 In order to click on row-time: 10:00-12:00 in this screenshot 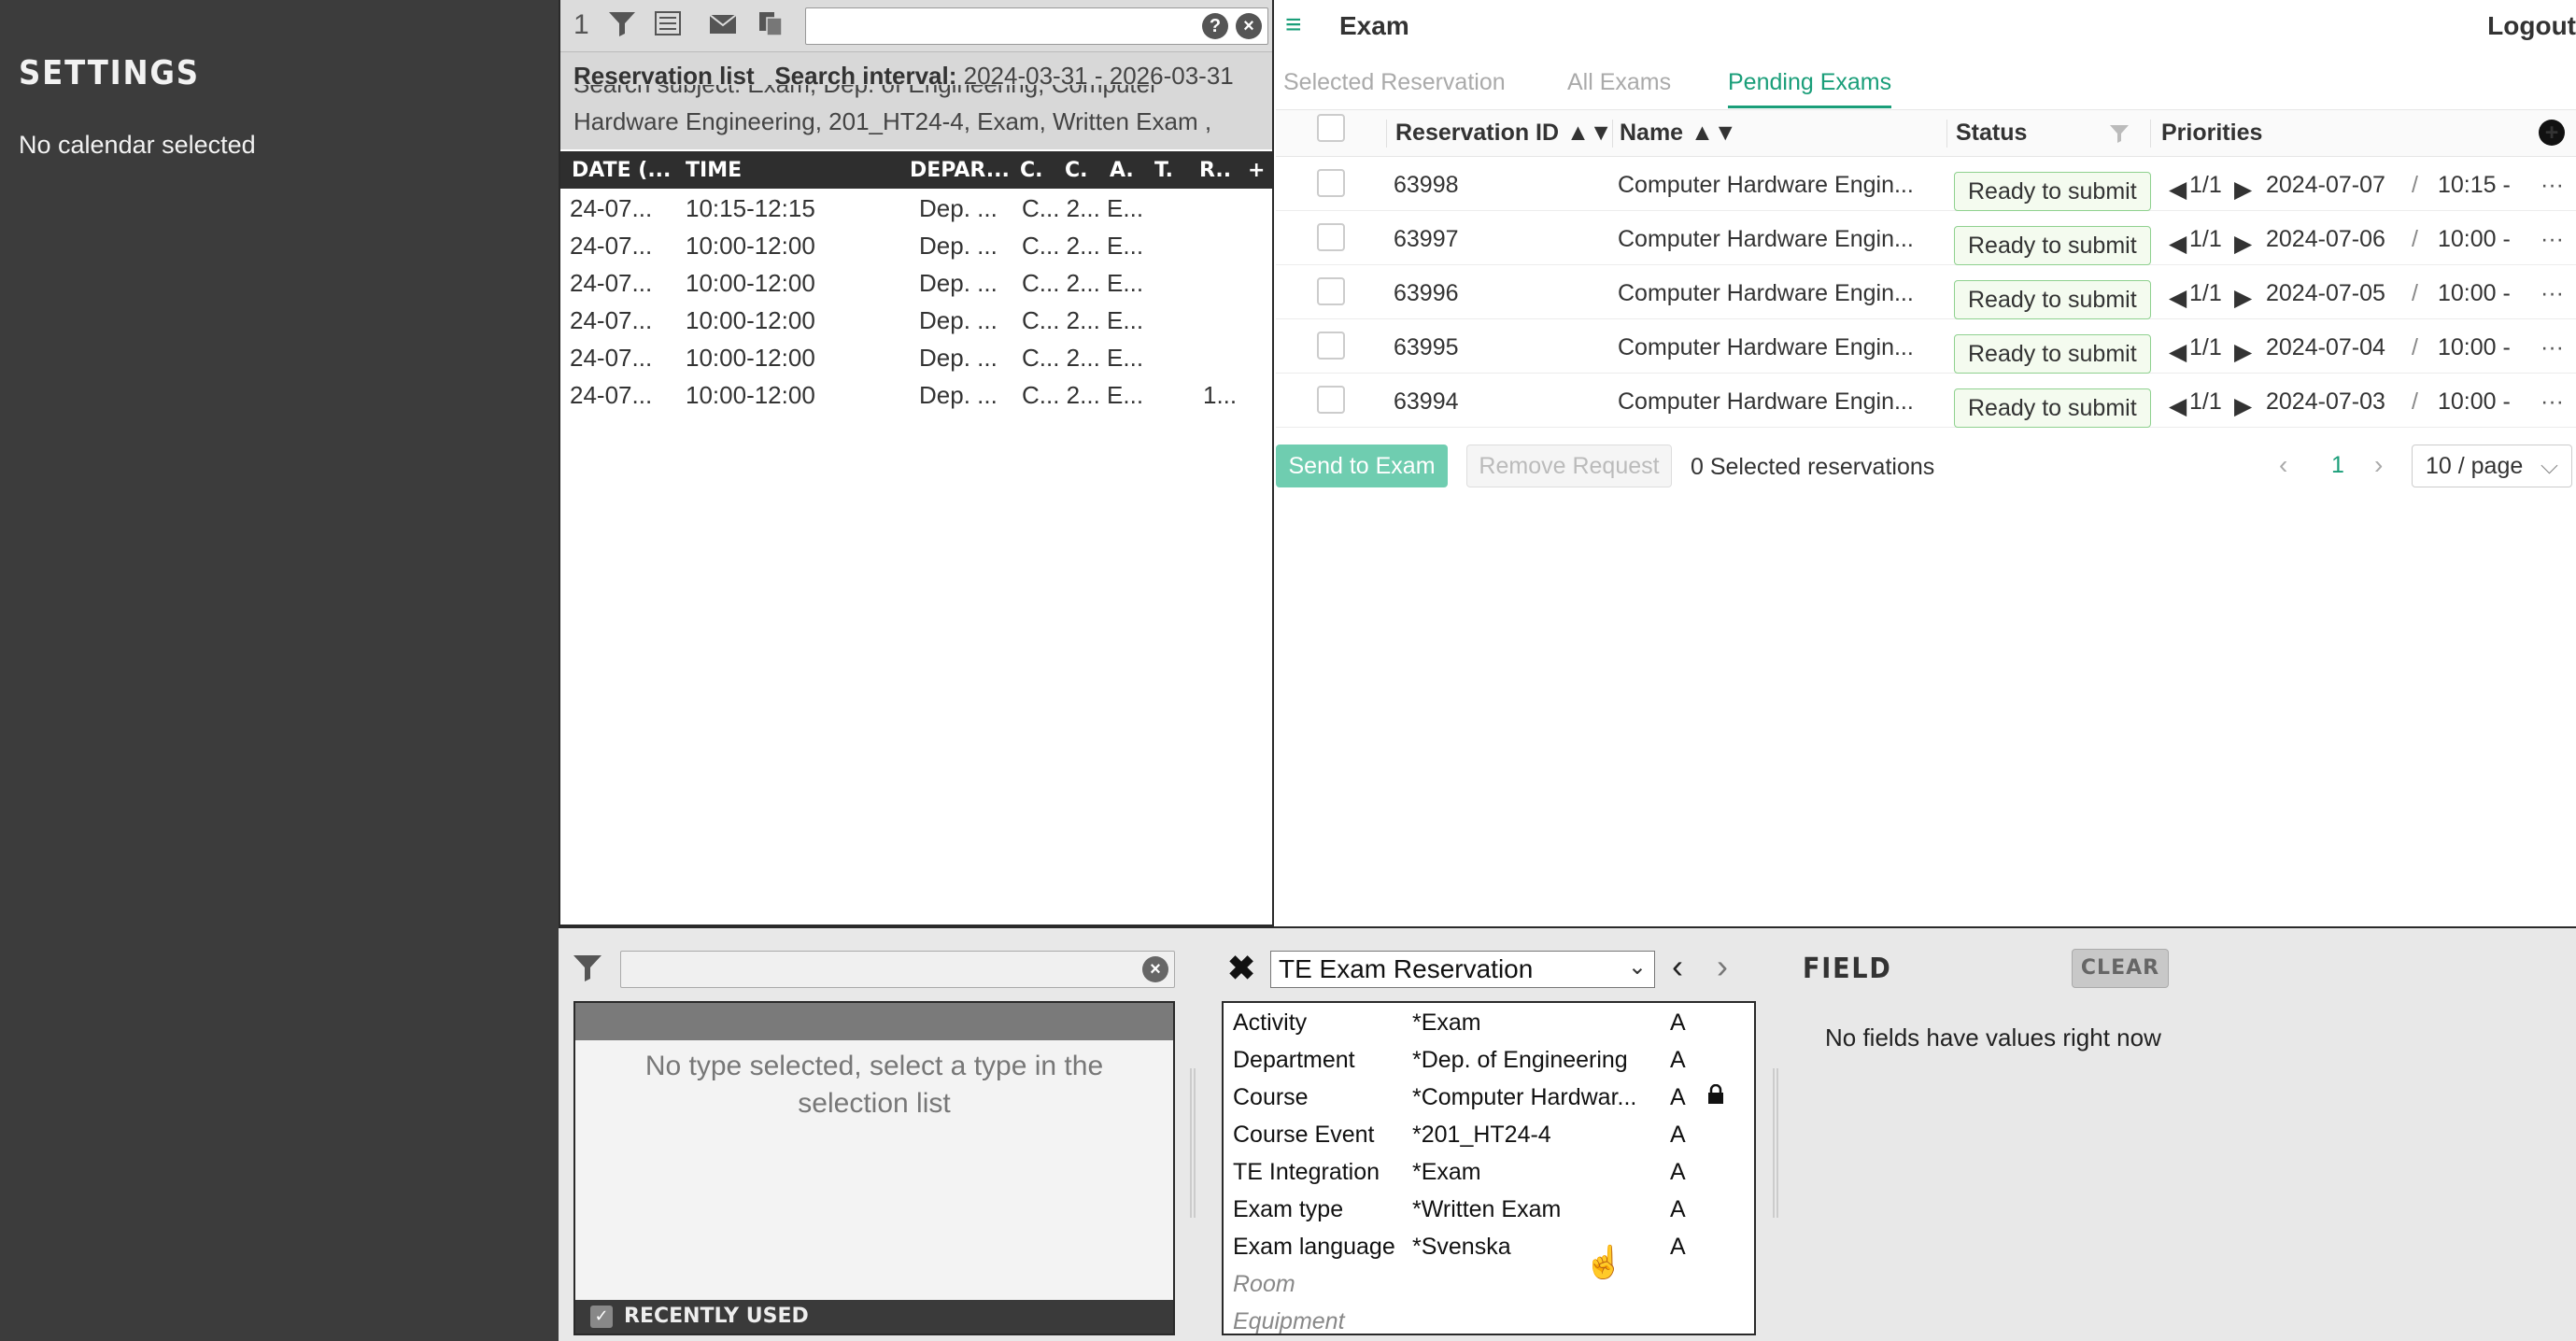, I will do `click(750, 246)`.